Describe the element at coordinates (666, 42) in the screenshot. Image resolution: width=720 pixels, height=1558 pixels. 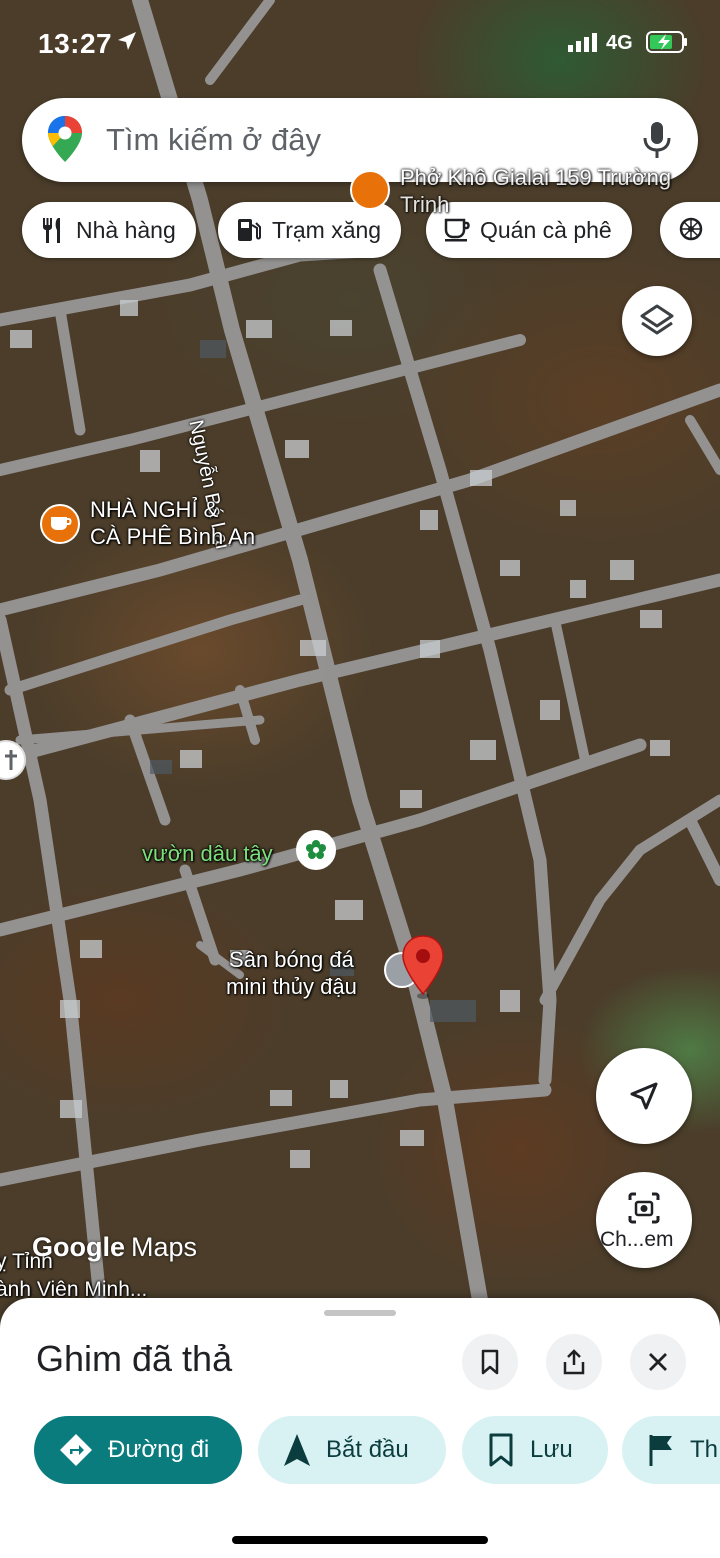
I see `battery-charging-icon` at that location.